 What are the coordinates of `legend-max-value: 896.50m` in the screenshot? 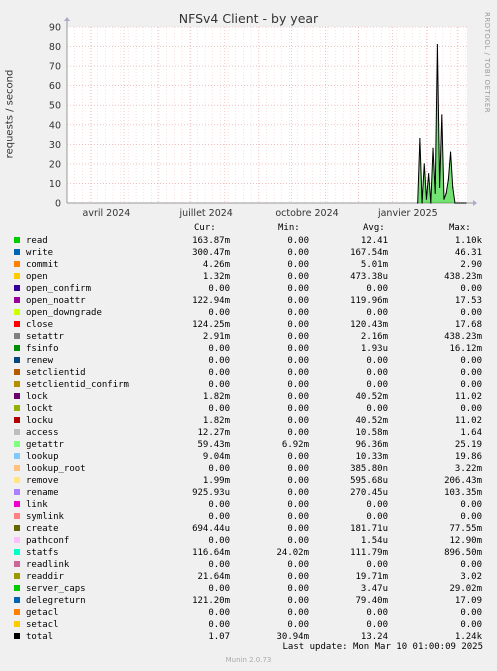 It's located at (463, 553).